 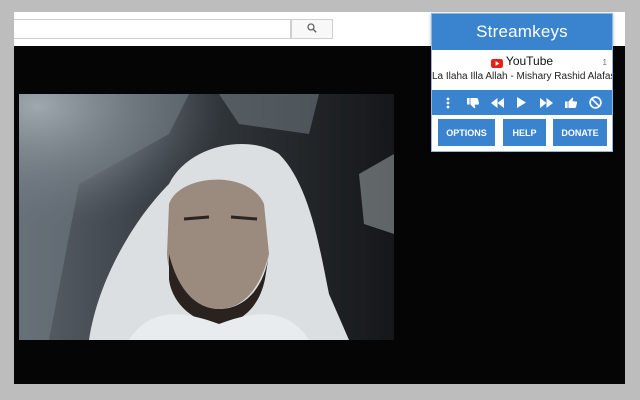 What do you see at coordinates (547, 103) in the screenshot?
I see `fast-forward-icon` at bounding box center [547, 103].